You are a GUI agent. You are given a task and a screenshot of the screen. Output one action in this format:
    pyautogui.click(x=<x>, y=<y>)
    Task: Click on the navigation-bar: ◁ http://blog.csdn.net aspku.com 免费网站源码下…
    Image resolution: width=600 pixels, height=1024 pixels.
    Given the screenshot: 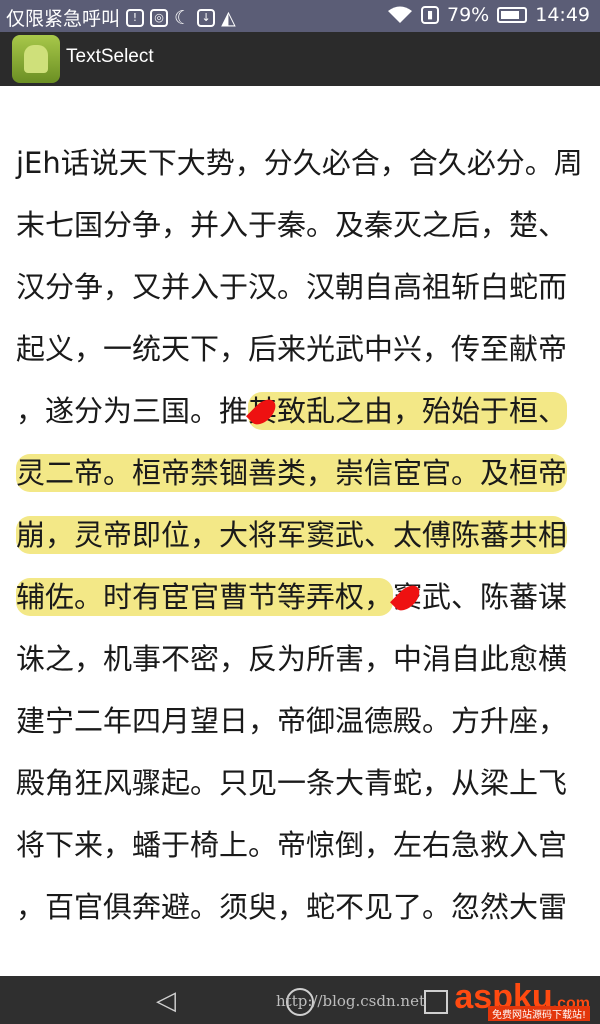 What is the action you would take?
    pyautogui.click(x=300, y=1000)
    